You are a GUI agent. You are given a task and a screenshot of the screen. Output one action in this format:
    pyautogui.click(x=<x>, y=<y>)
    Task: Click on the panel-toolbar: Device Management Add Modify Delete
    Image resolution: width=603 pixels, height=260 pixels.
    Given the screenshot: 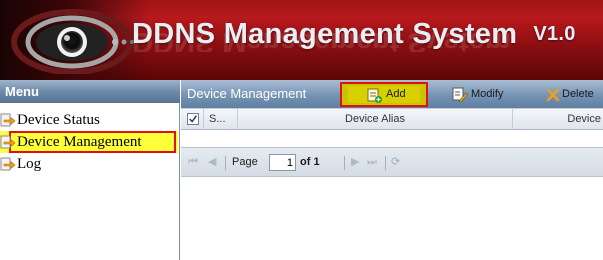 What is the action you would take?
    pyautogui.click(x=392, y=94)
    